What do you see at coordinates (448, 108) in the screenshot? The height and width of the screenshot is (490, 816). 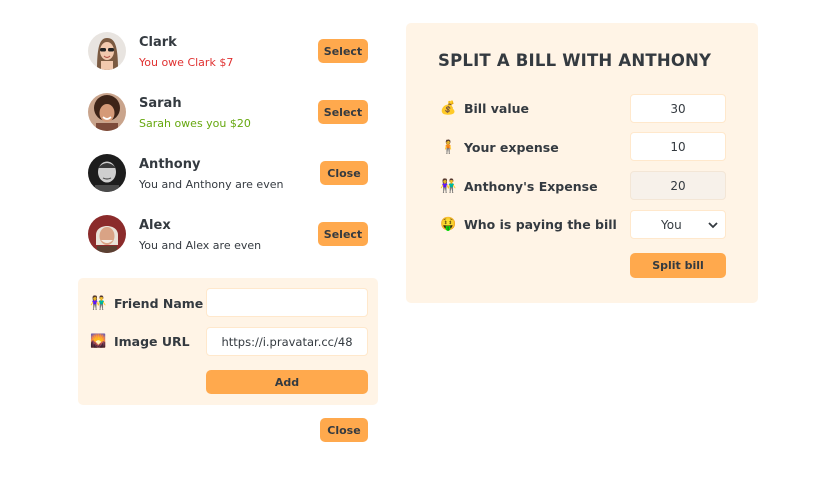 I see `money-bag-icon: 💰` at bounding box center [448, 108].